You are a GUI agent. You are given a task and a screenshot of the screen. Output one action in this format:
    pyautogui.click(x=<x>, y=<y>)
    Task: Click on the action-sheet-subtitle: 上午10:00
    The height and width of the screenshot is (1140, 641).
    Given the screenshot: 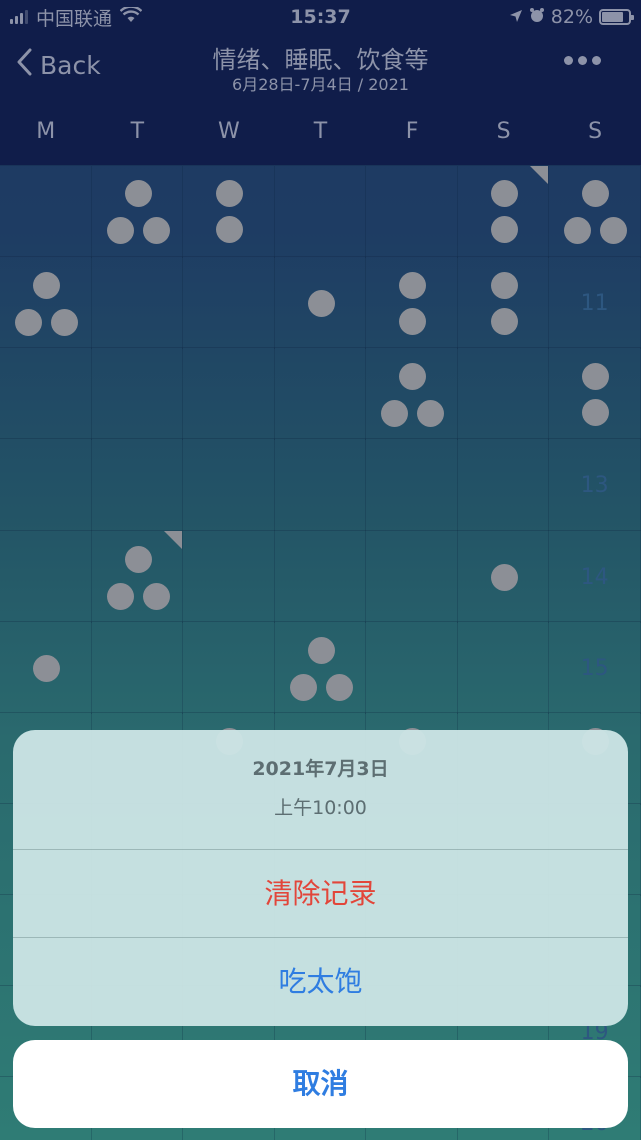 What is the action you would take?
    pyautogui.click(x=320, y=808)
    